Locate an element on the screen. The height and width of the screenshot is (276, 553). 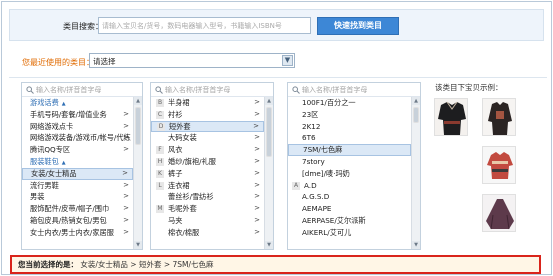
list-item: 网络游戏装备/游戏币/帐号/代练 > is located at coordinates (77, 138).